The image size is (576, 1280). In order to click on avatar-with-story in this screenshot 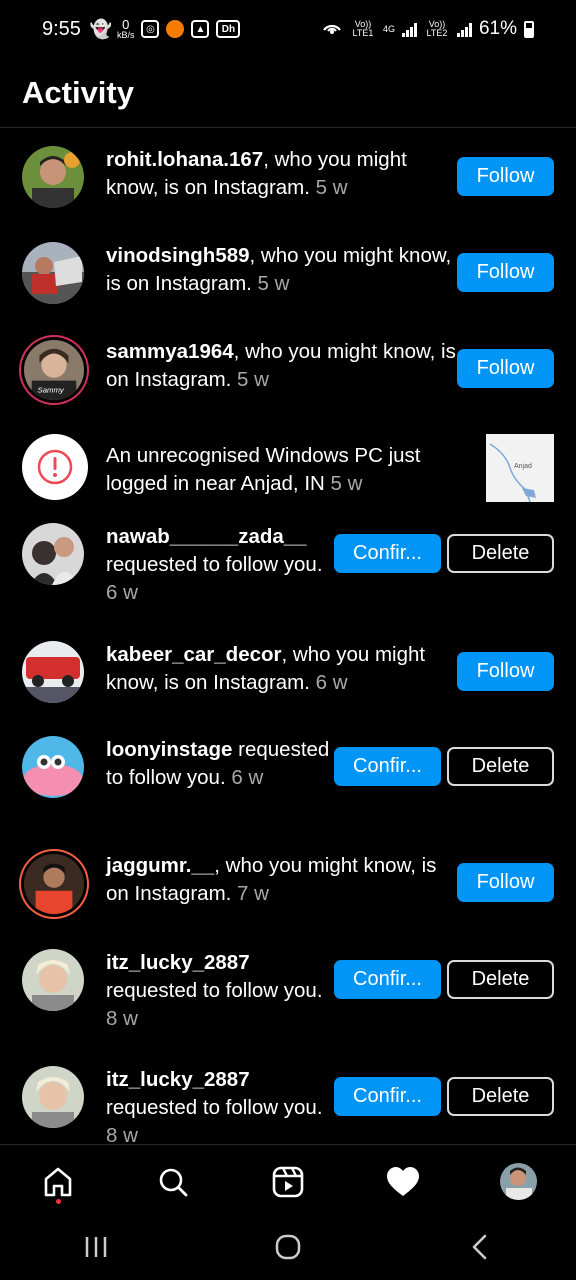, I will do `click(54, 884)`.